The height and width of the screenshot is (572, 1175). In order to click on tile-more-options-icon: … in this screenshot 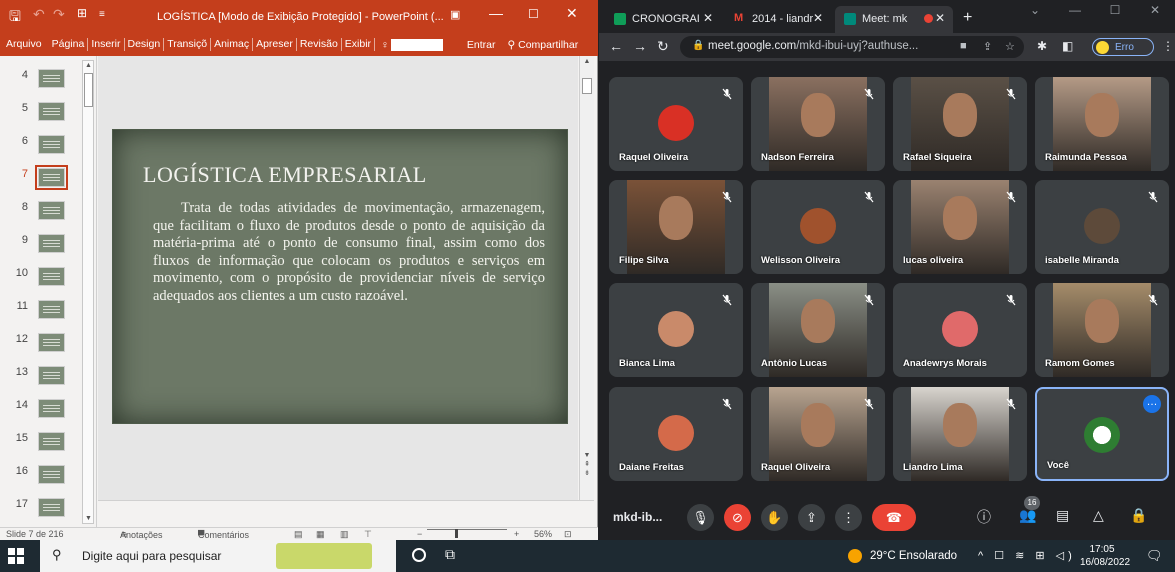, I will do `click(1152, 404)`.